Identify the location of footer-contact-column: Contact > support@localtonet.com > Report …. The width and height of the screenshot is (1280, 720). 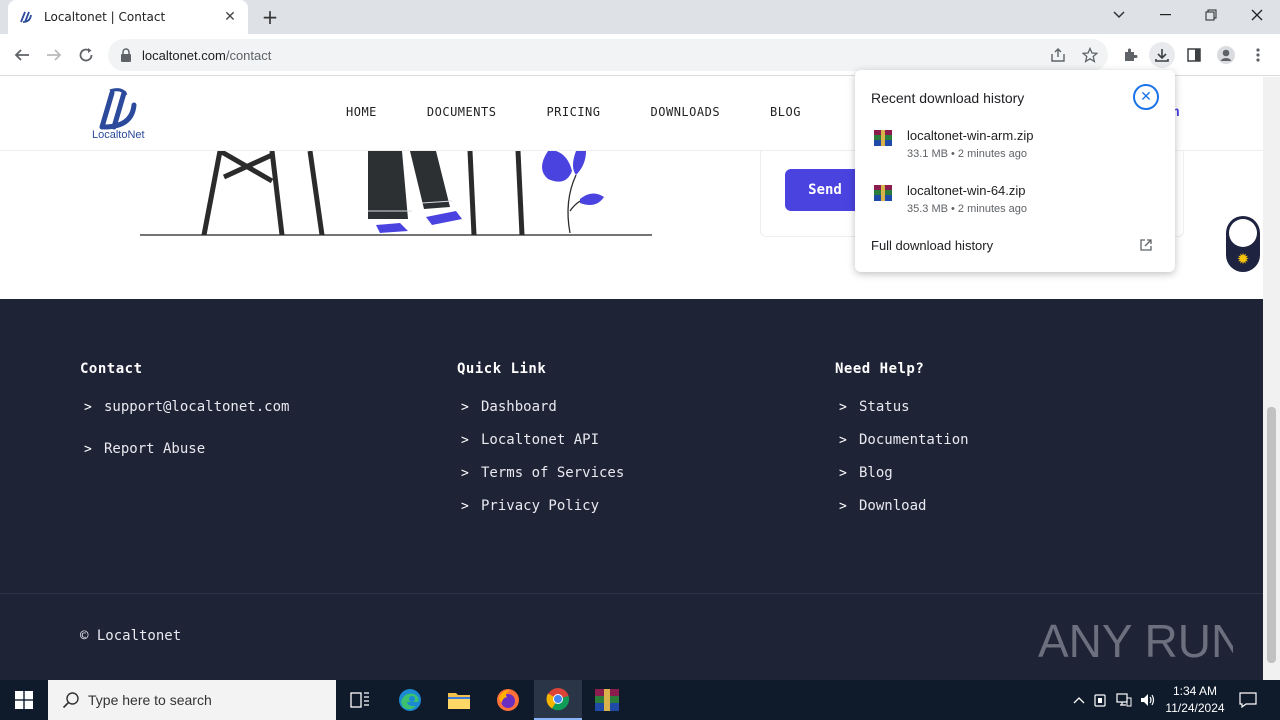
(184, 409).